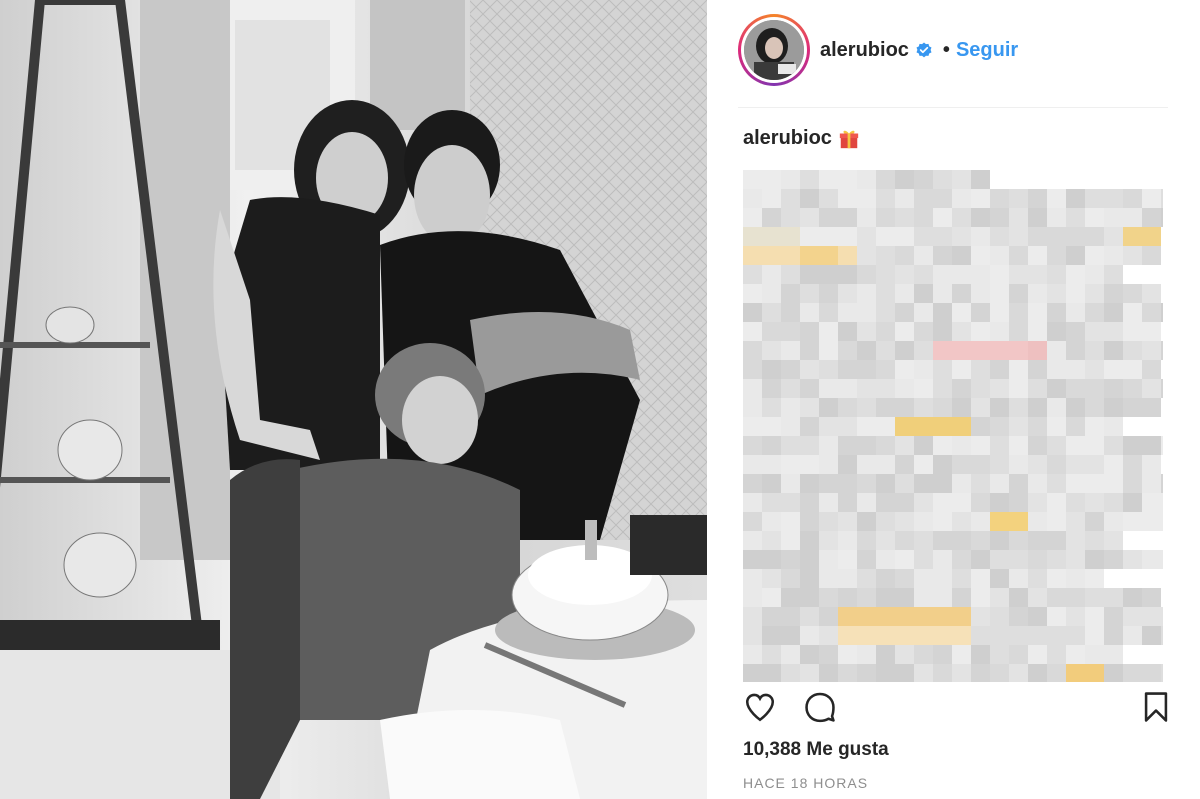 The width and height of the screenshot is (1200, 799). What do you see at coordinates (864, 50) in the screenshot?
I see `post-username: alerubioc` at bounding box center [864, 50].